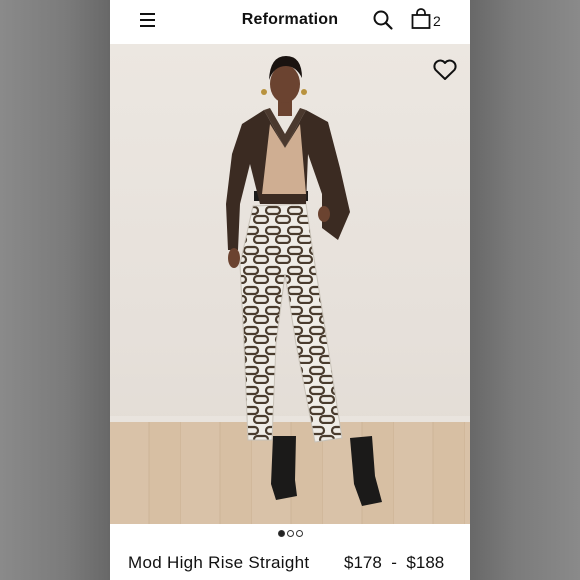  Describe the element at coordinates (445, 70) in the screenshot. I see `heart-icon` at that location.